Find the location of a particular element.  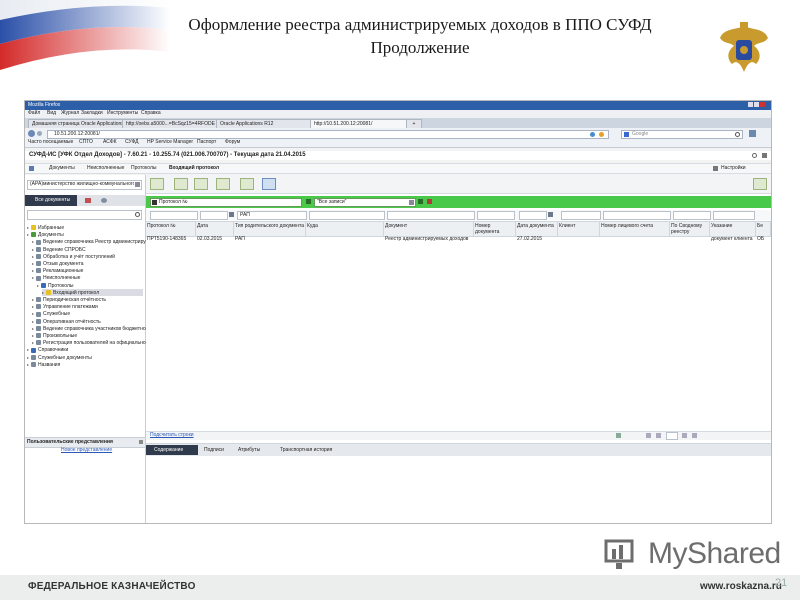

filter-parent-doc-type: РАП is located at coordinates (272, 215).